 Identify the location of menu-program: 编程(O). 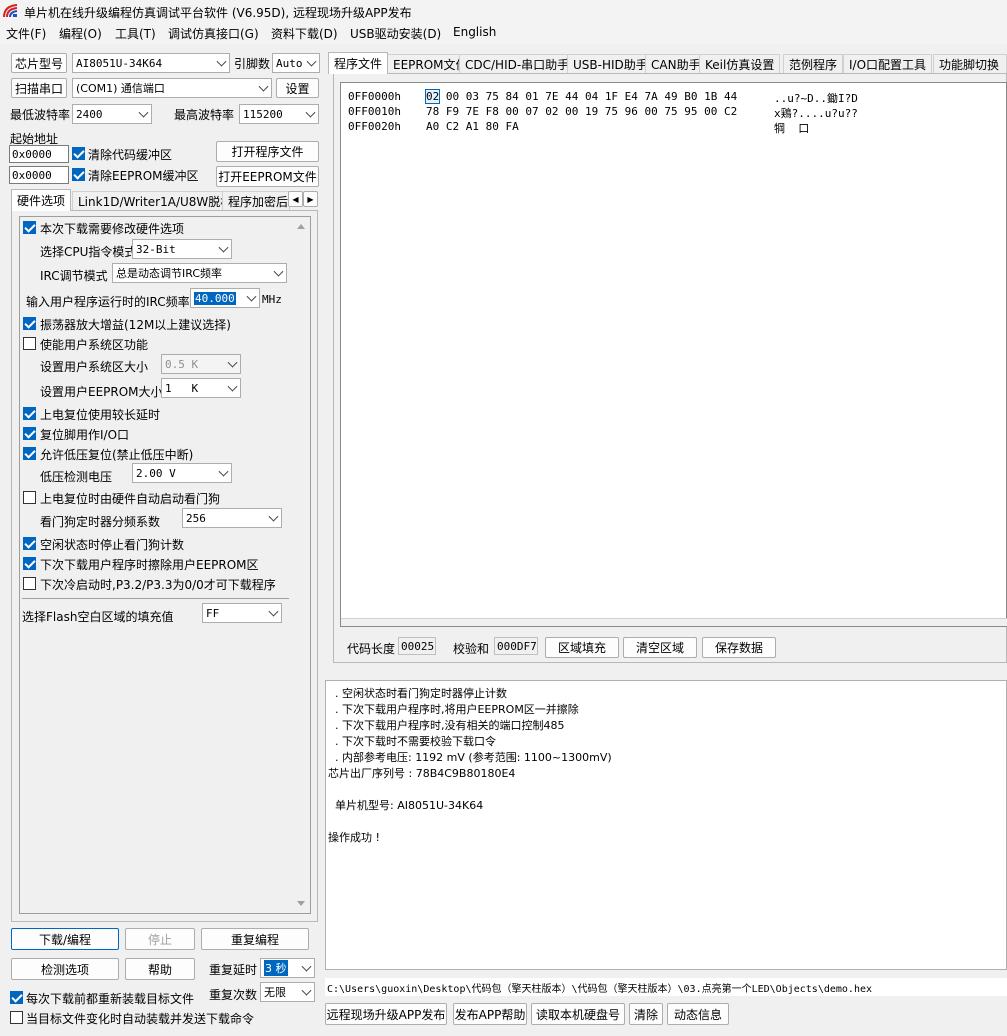
(80, 33).